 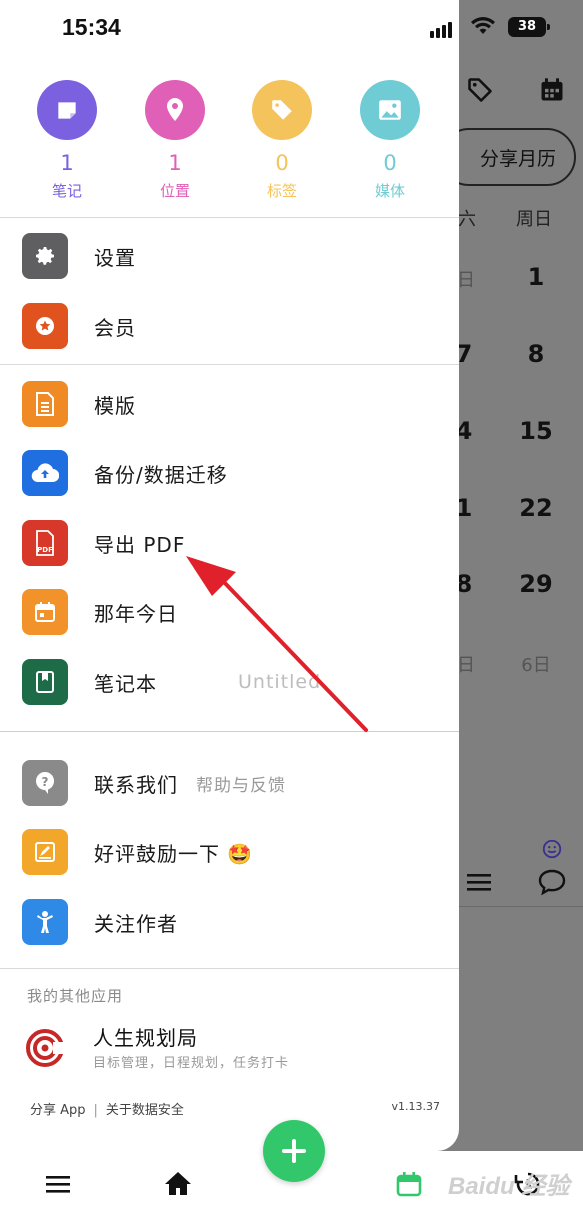 What do you see at coordinates (145, 1038) in the screenshot?
I see `app-name: 人生规划局` at bounding box center [145, 1038].